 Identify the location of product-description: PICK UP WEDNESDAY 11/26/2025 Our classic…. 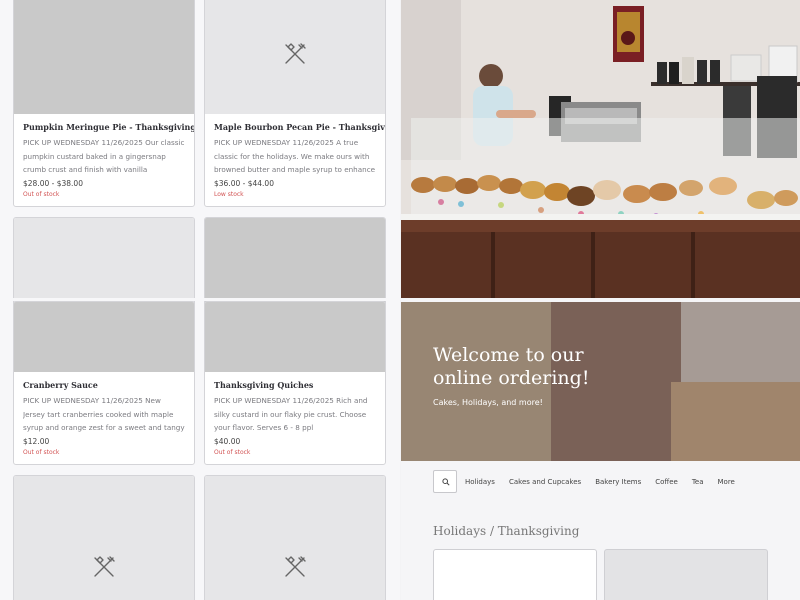
(104, 156).